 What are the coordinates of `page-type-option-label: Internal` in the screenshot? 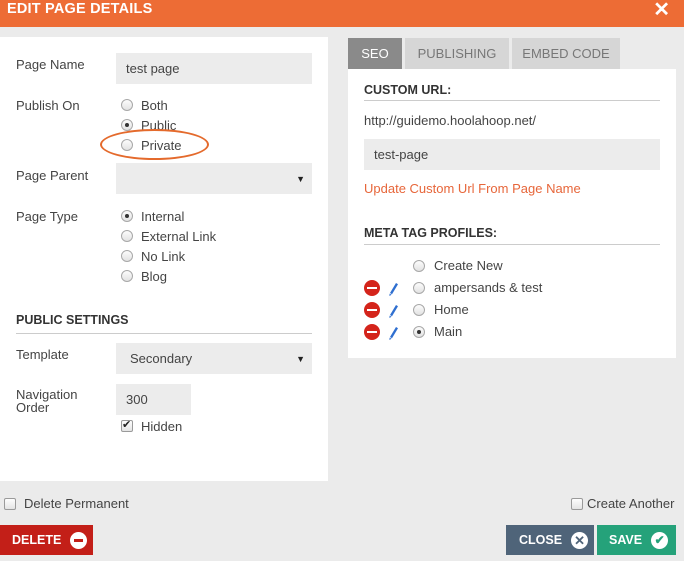 It's located at (163, 216).